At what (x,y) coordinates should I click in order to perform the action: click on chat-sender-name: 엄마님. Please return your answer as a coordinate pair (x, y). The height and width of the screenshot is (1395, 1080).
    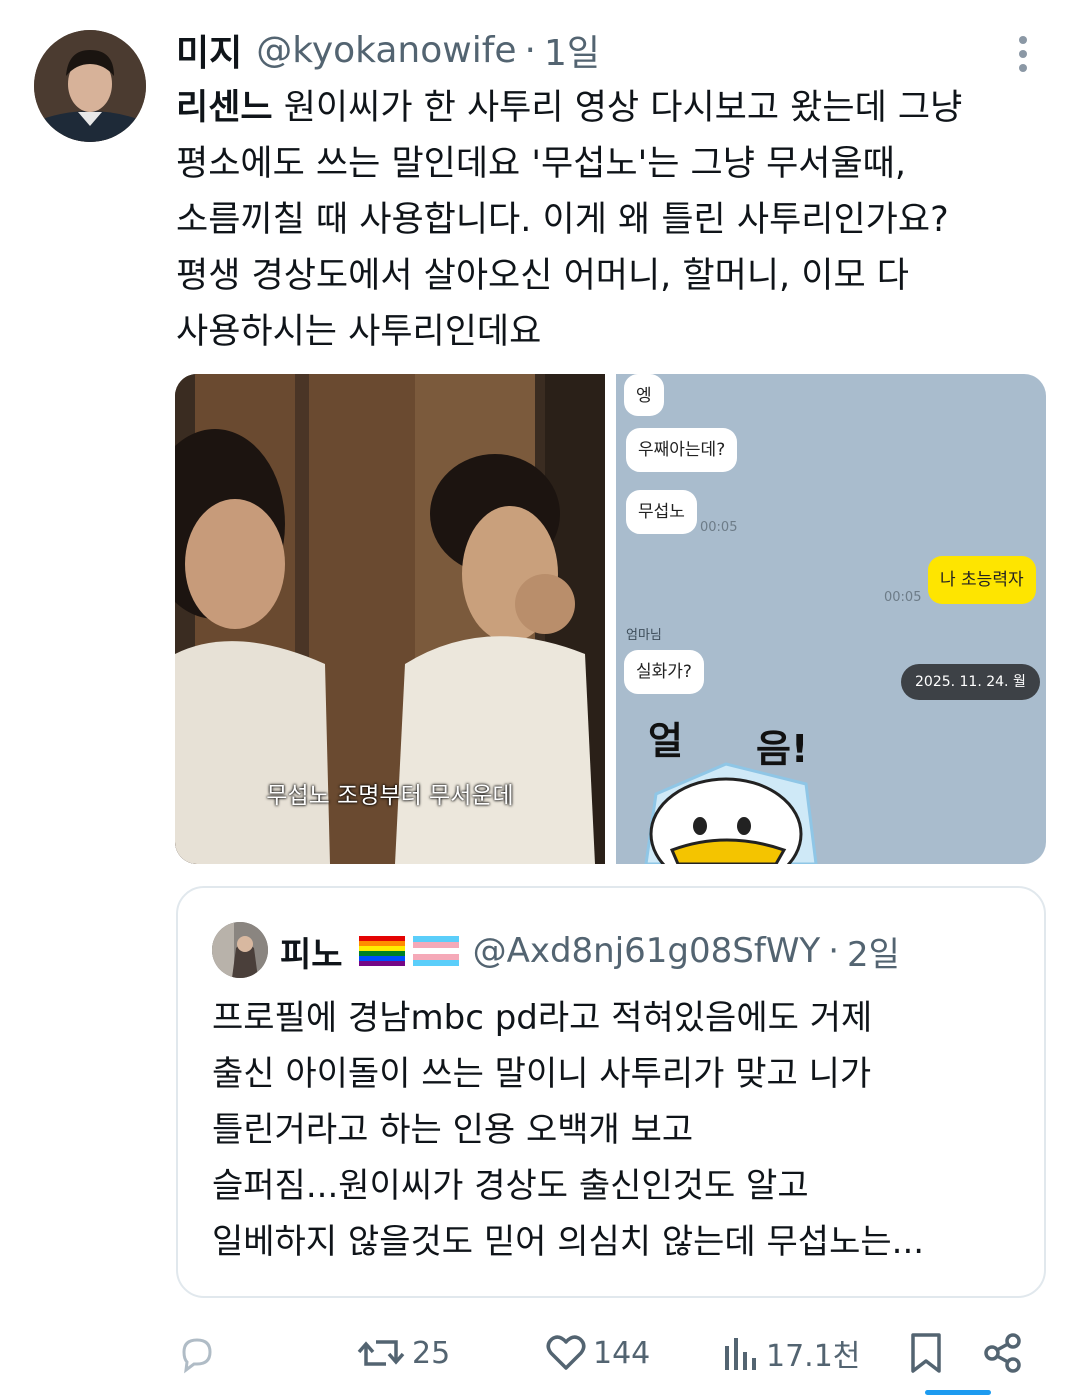
    Looking at the image, I should click on (644, 635).